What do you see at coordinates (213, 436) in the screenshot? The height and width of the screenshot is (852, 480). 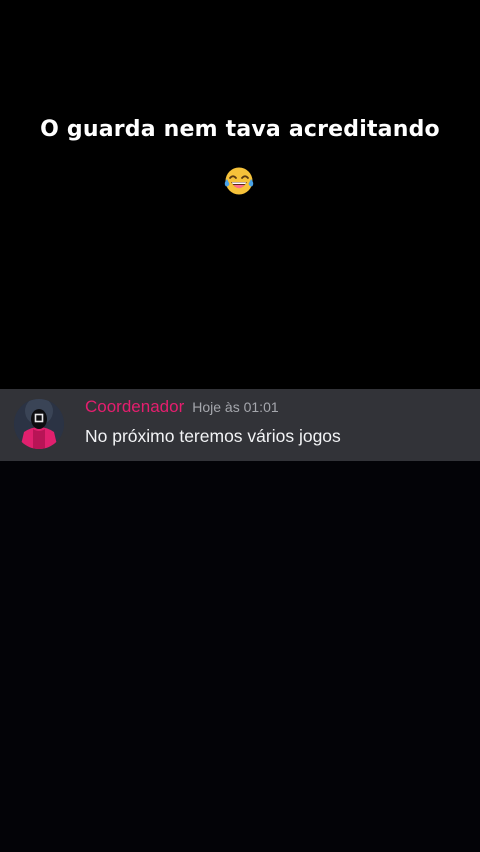 I see `message-text: No próximo teremos vários jogos` at bounding box center [213, 436].